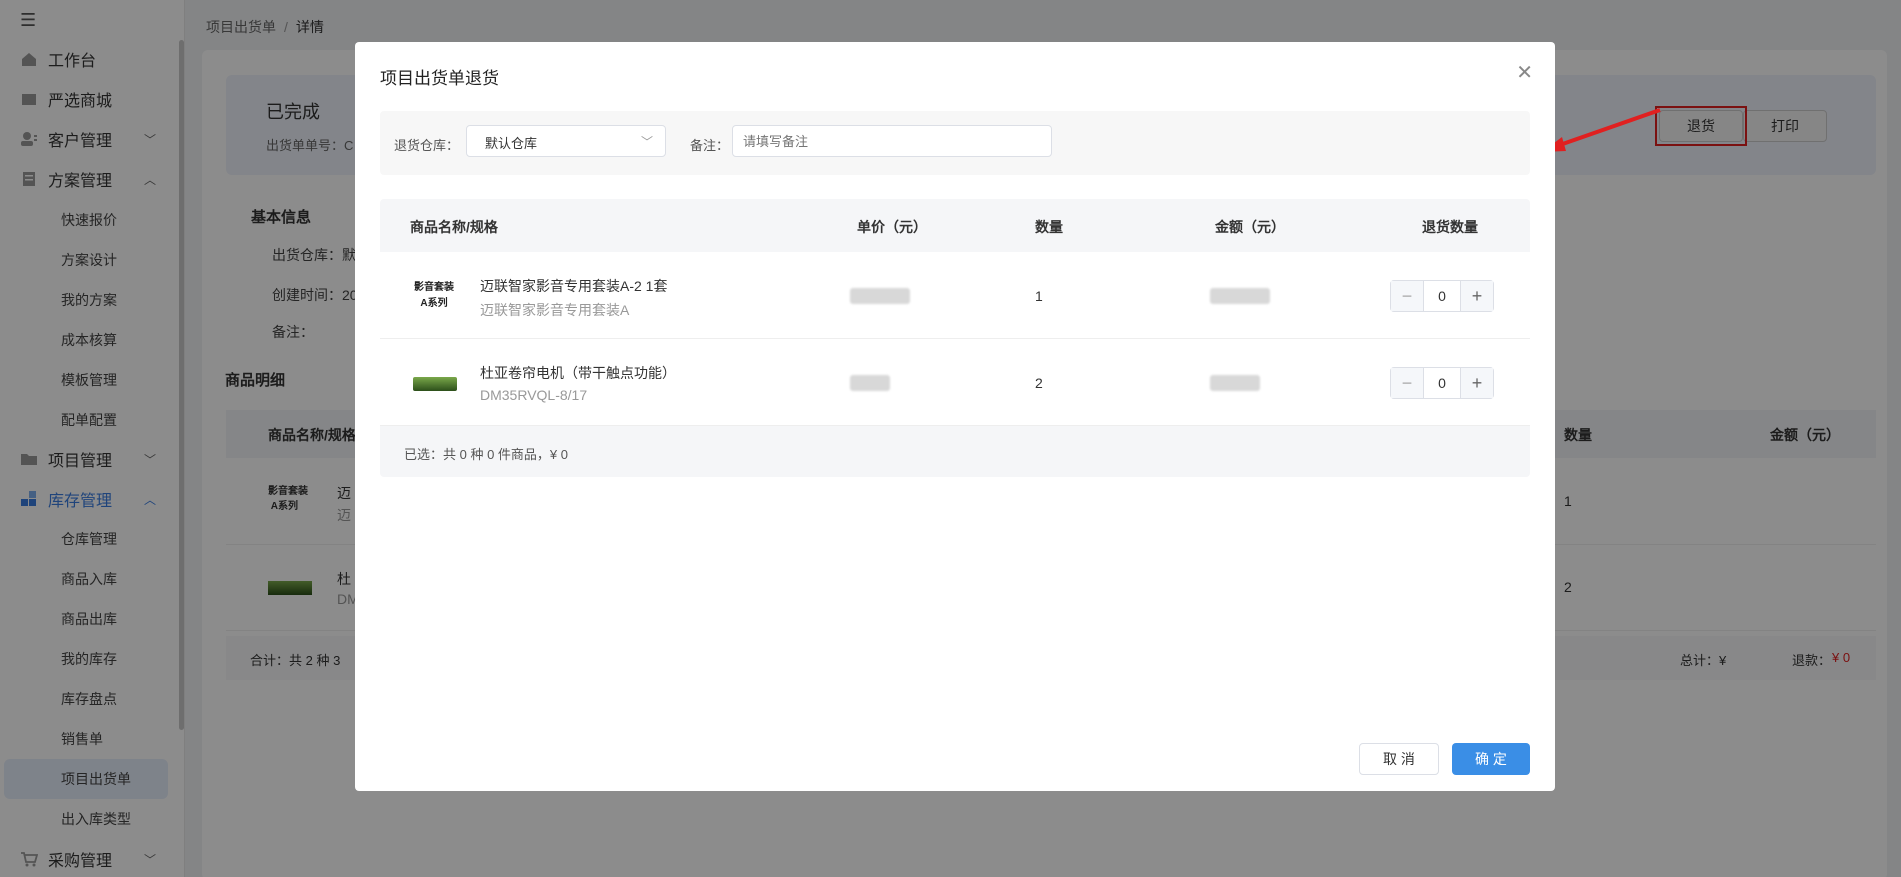 The image size is (1901, 877). Describe the element at coordinates (1491, 759) in the screenshot. I see `confirm-button: 确 定` at that location.